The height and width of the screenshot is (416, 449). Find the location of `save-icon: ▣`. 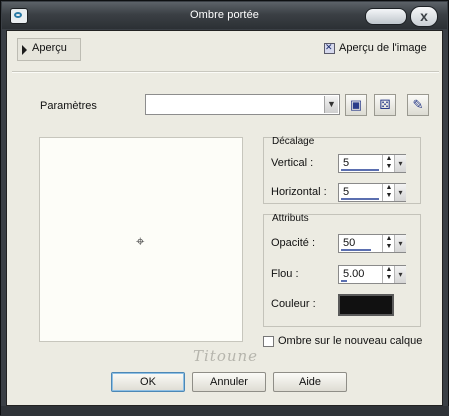

save-icon: ▣ is located at coordinates (356, 104).